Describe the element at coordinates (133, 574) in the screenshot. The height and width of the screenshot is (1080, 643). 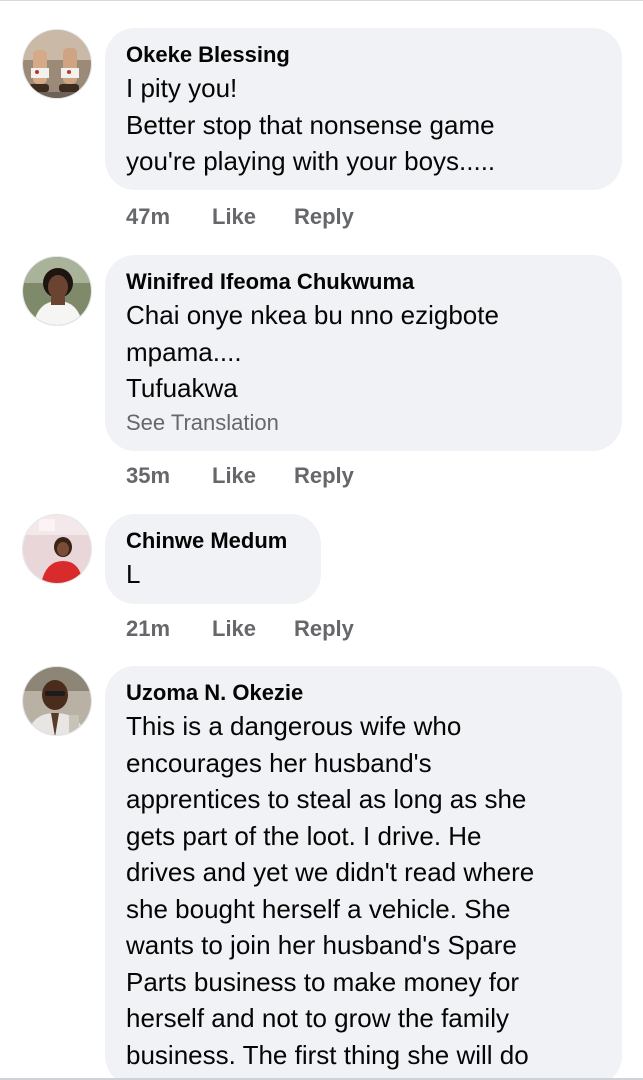
I see `comment-text-line: L` at that location.